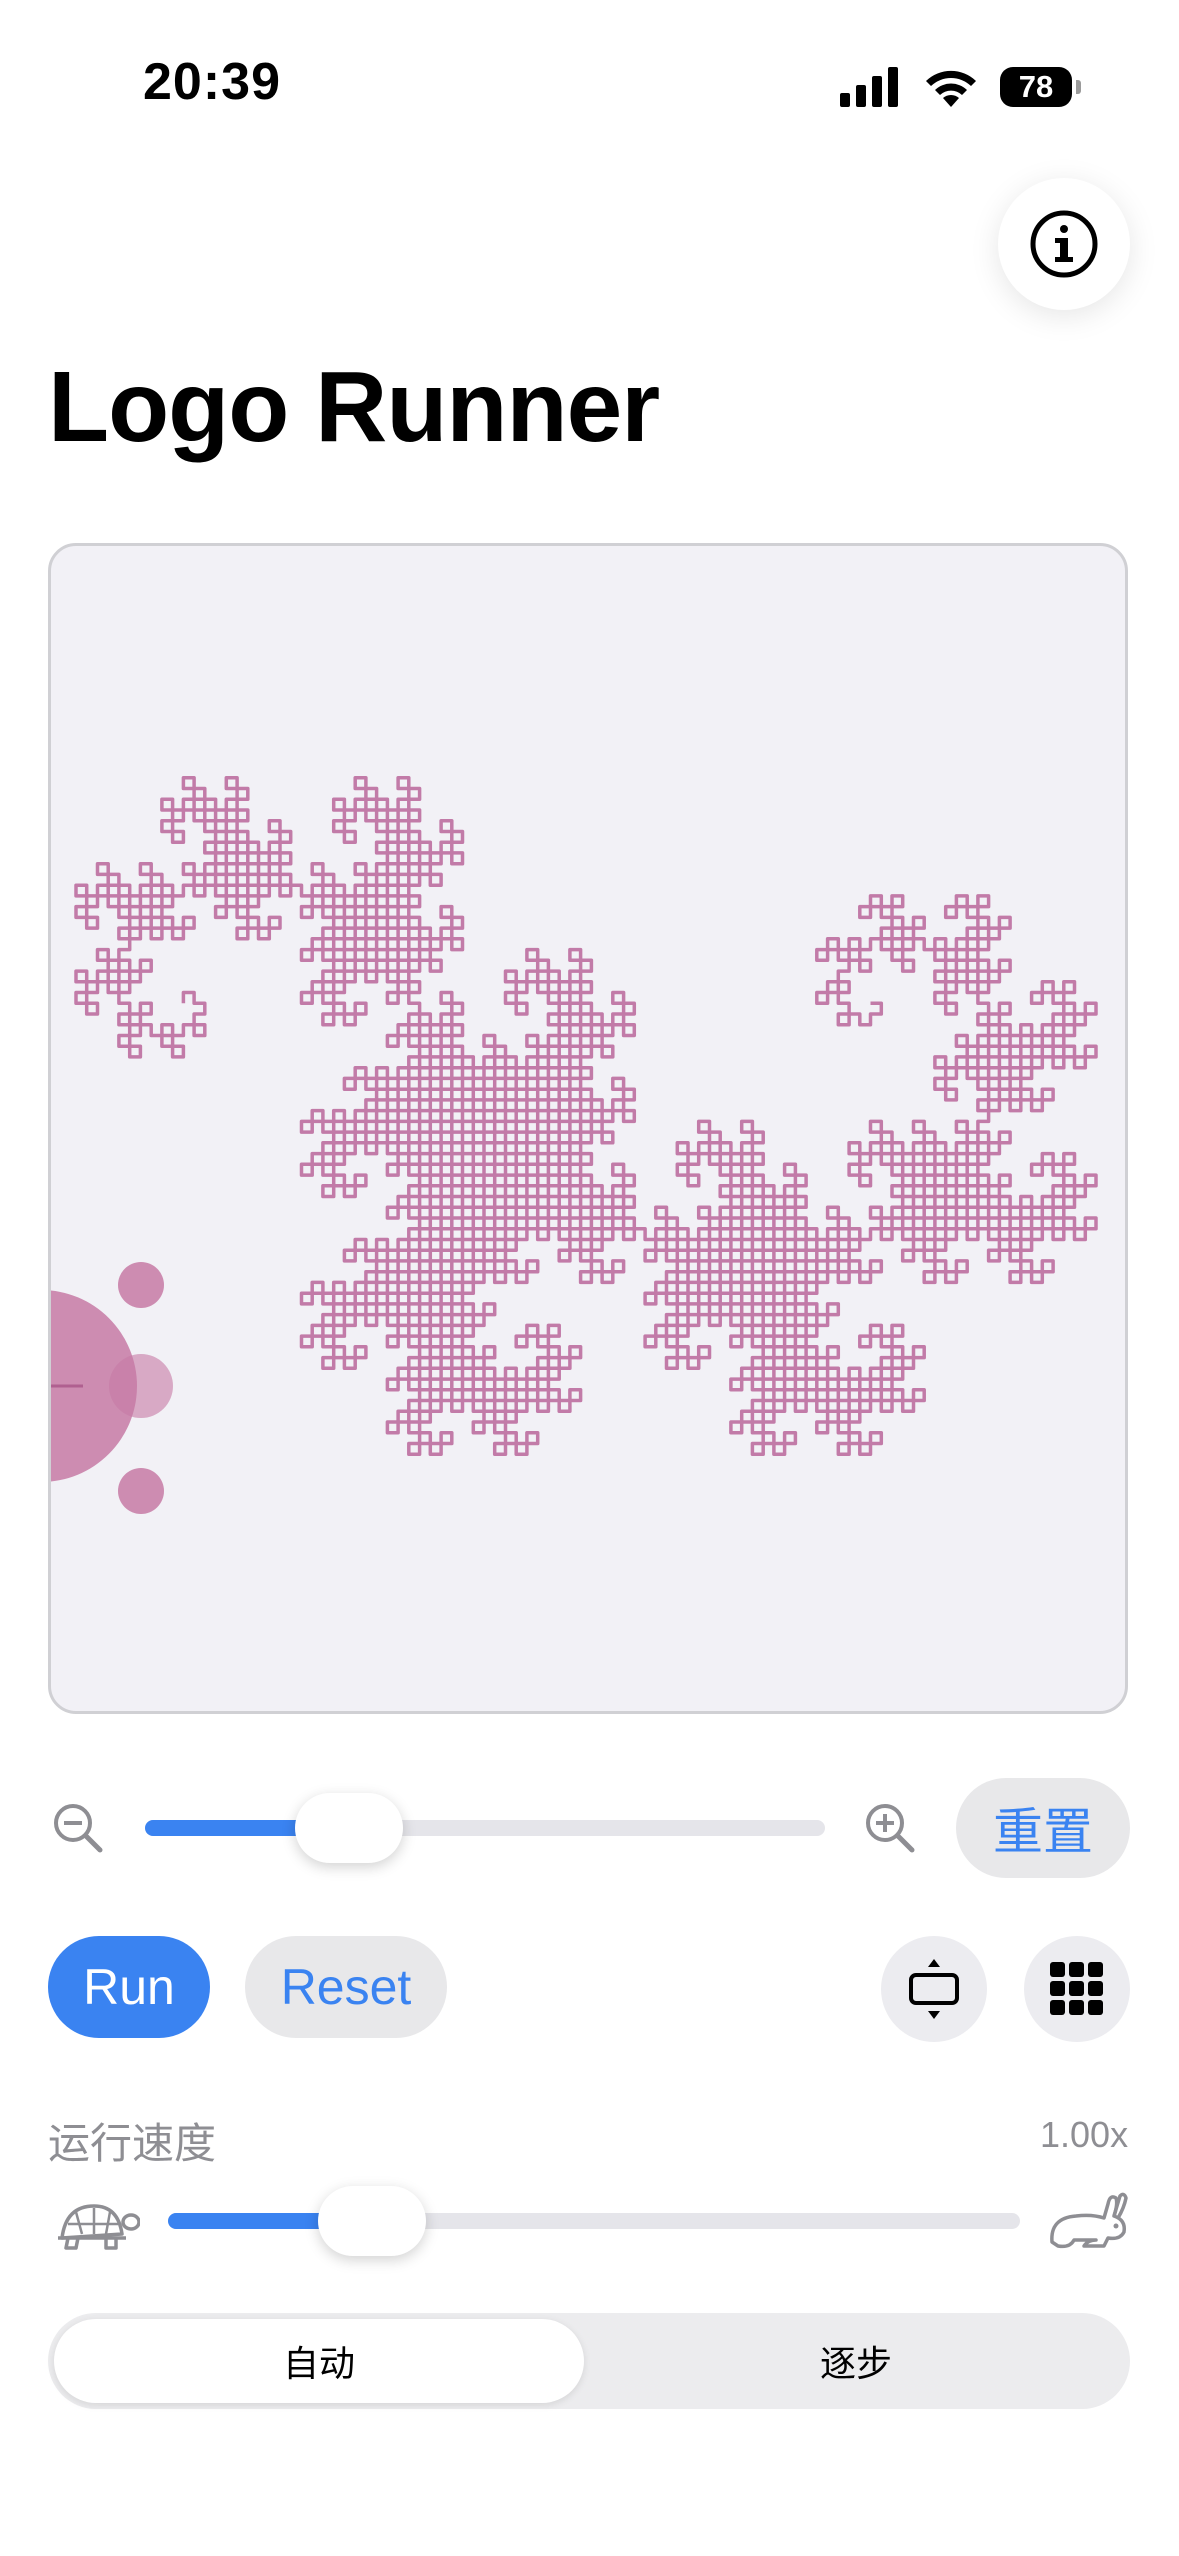 This screenshot has width=1179, height=2556. I want to click on grid-button, so click(1077, 1989).